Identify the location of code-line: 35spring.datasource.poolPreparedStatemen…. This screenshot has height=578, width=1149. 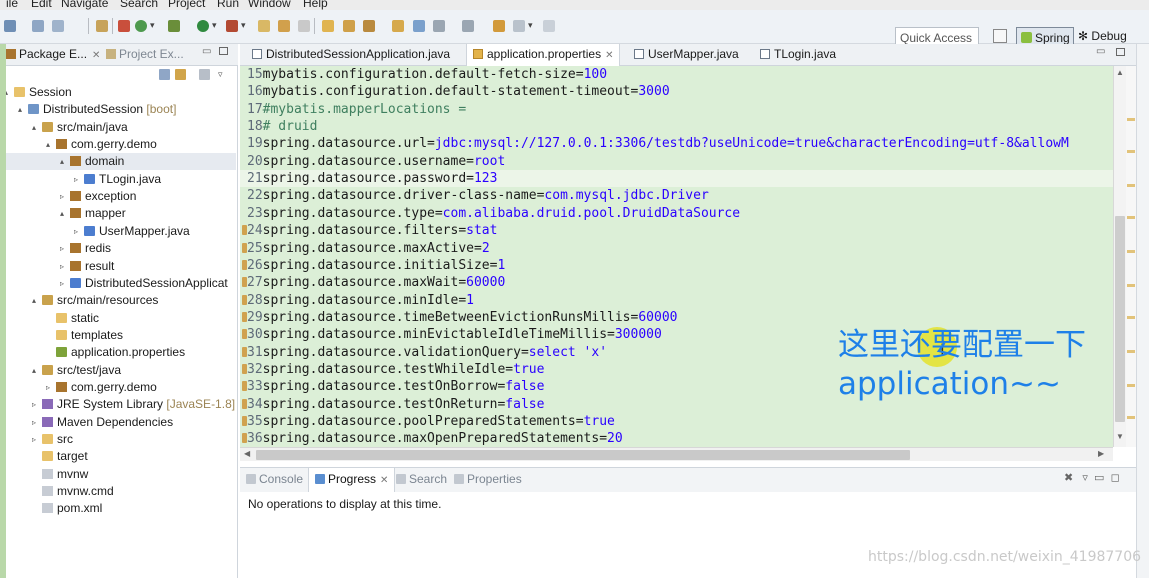
(676, 421).